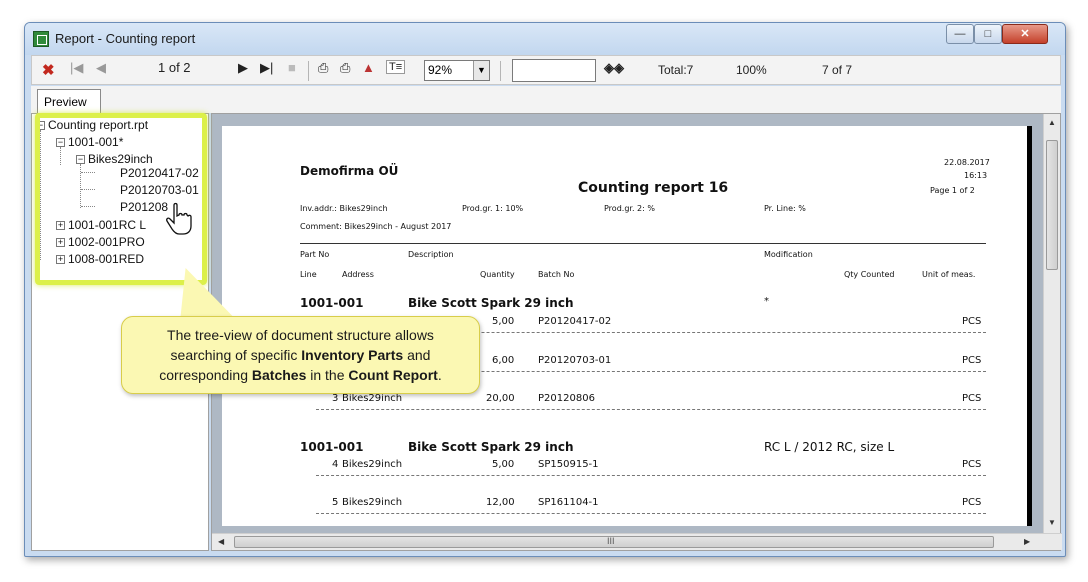  What do you see at coordinates (575, 360) in the screenshot?
I see `row-batch: P20120703-01` at bounding box center [575, 360].